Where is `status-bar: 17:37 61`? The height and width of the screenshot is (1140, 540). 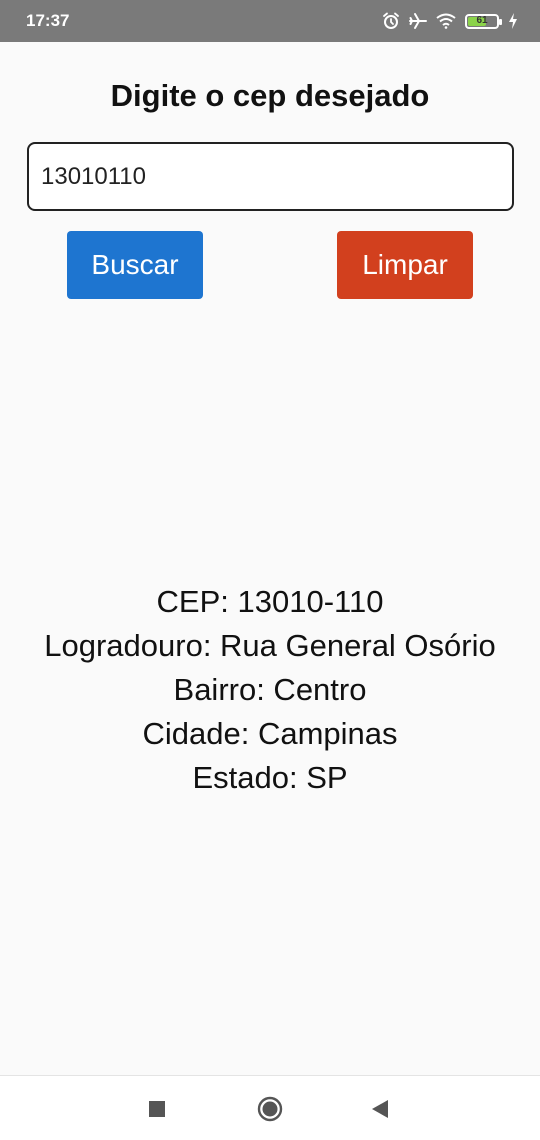
status-bar: 17:37 61 is located at coordinates (270, 21).